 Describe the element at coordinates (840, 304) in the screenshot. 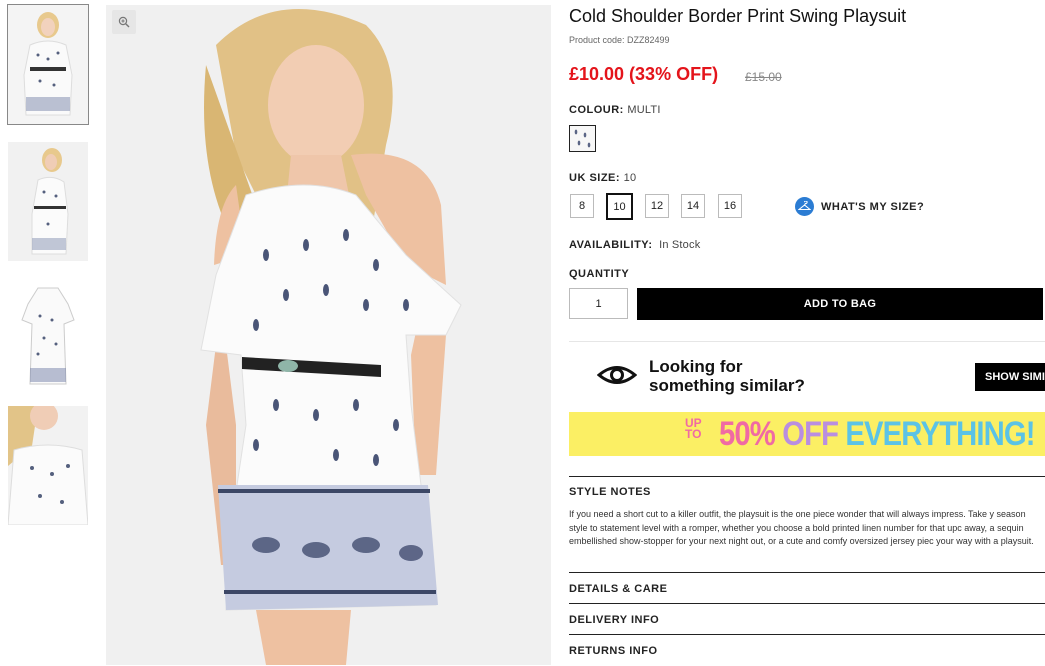

I see `add-to-bag-button: ADD TO BAG` at that location.